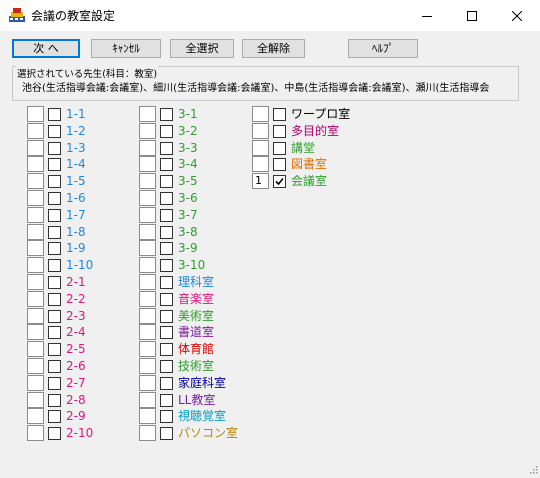 This screenshot has width=540, height=478. What do you see at coordinates (194, 332) in the screenshot?
I see `room-row: 書道室` at bounding box center [194, 332].